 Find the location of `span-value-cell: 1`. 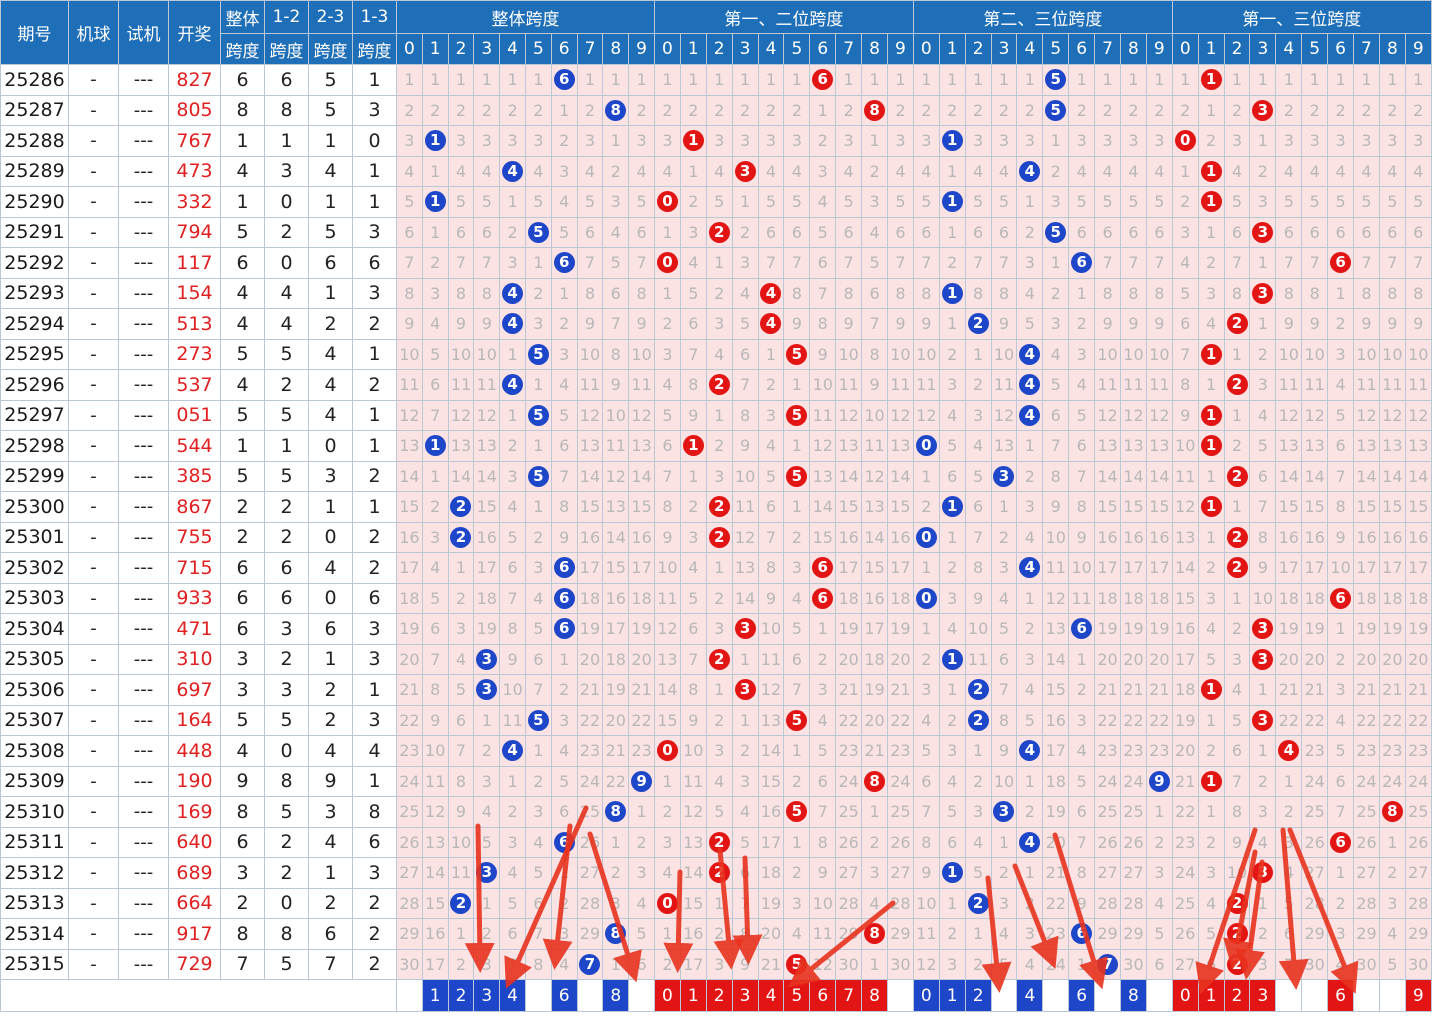

span-value-cell: 1 is located at coordinates (330, 202).